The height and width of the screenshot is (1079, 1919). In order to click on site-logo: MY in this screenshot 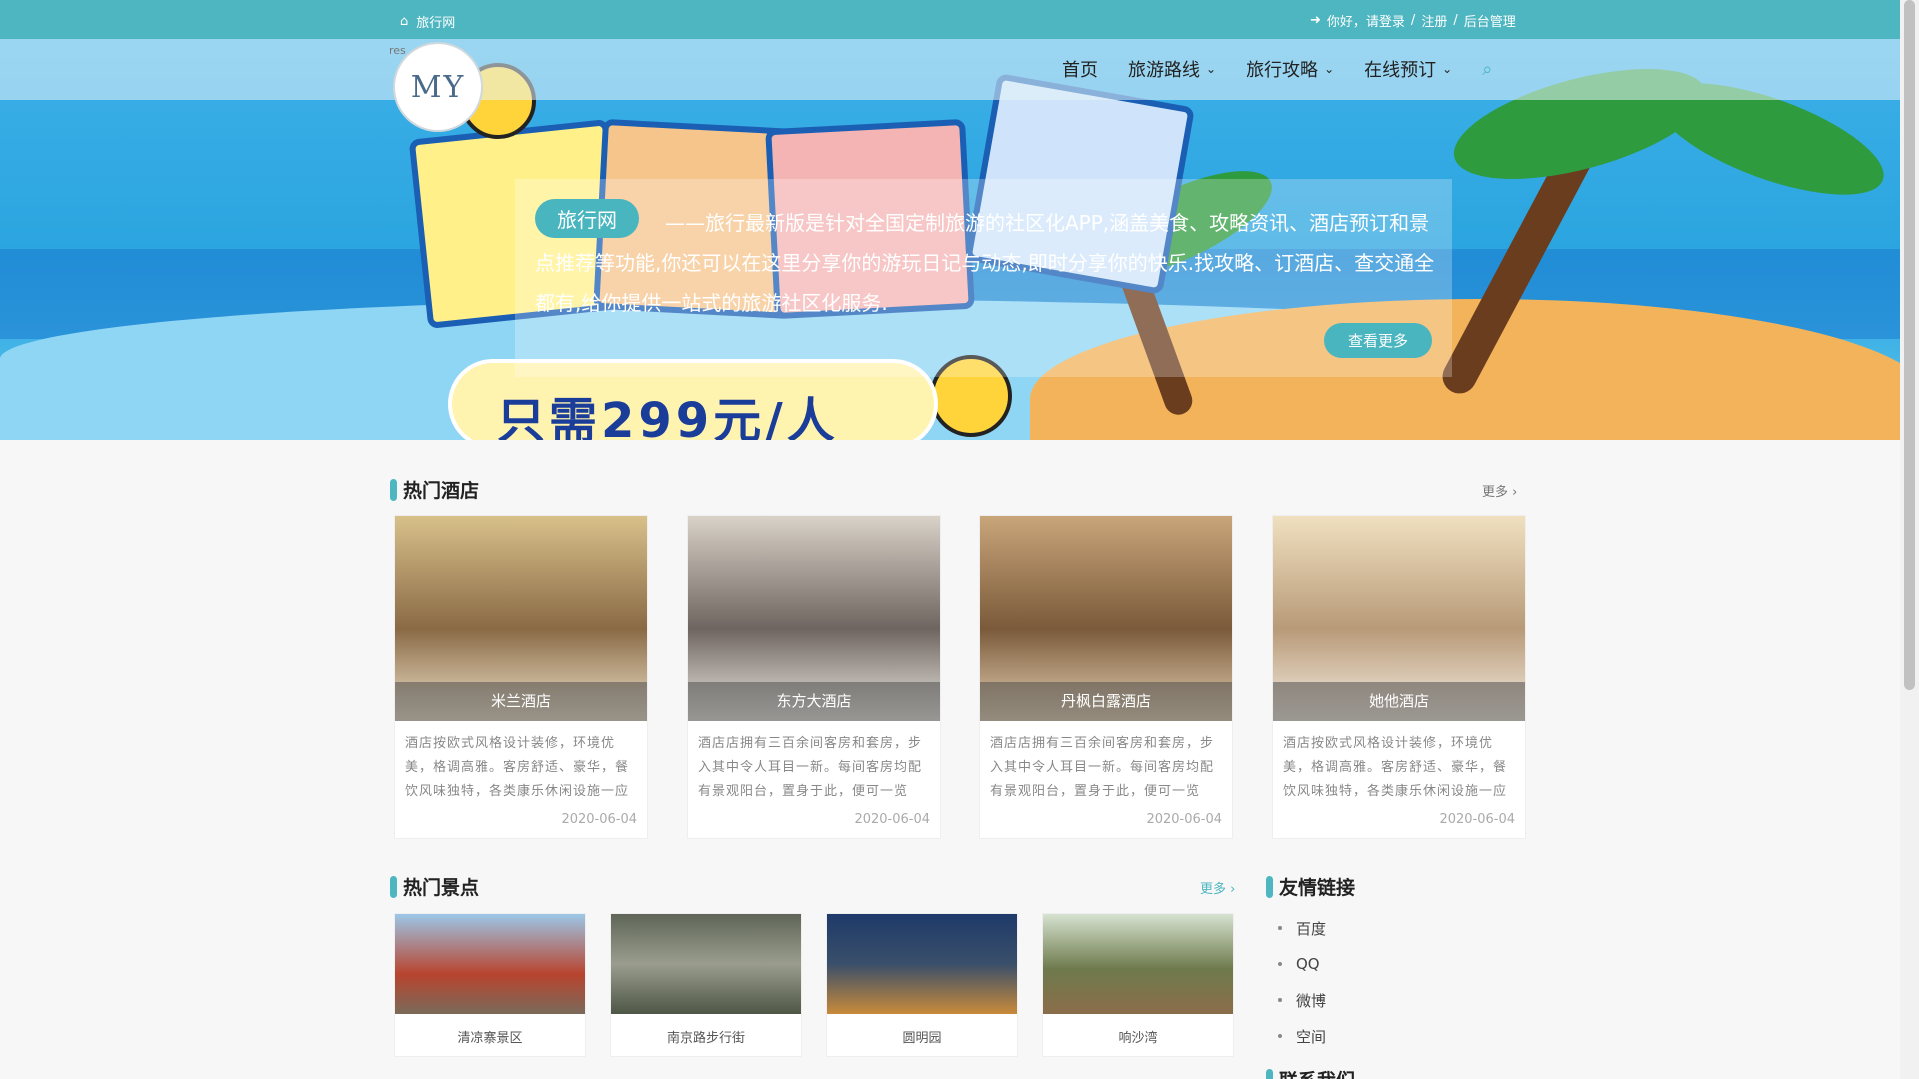, I will do `click(438, 87)`.